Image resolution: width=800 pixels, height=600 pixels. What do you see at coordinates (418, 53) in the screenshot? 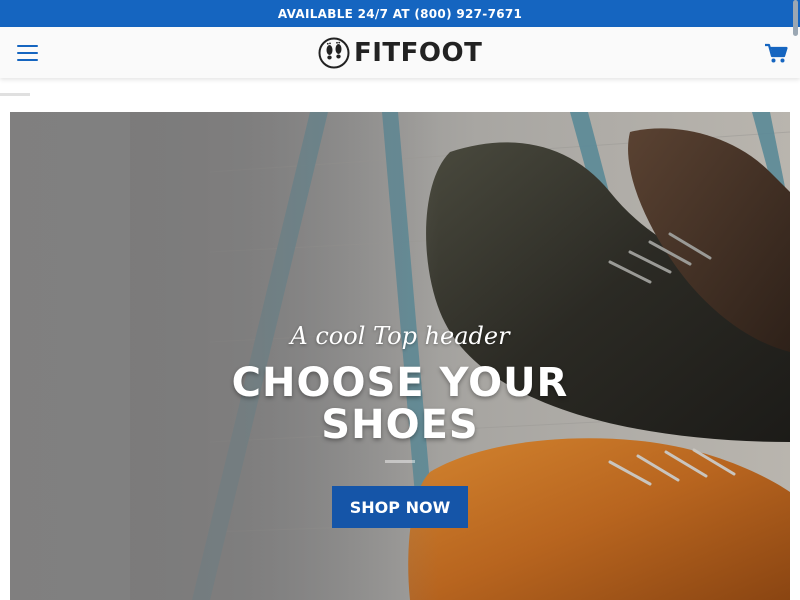
I see `logo-wordmark: FITFOOT` at bounding box center [418, 53].